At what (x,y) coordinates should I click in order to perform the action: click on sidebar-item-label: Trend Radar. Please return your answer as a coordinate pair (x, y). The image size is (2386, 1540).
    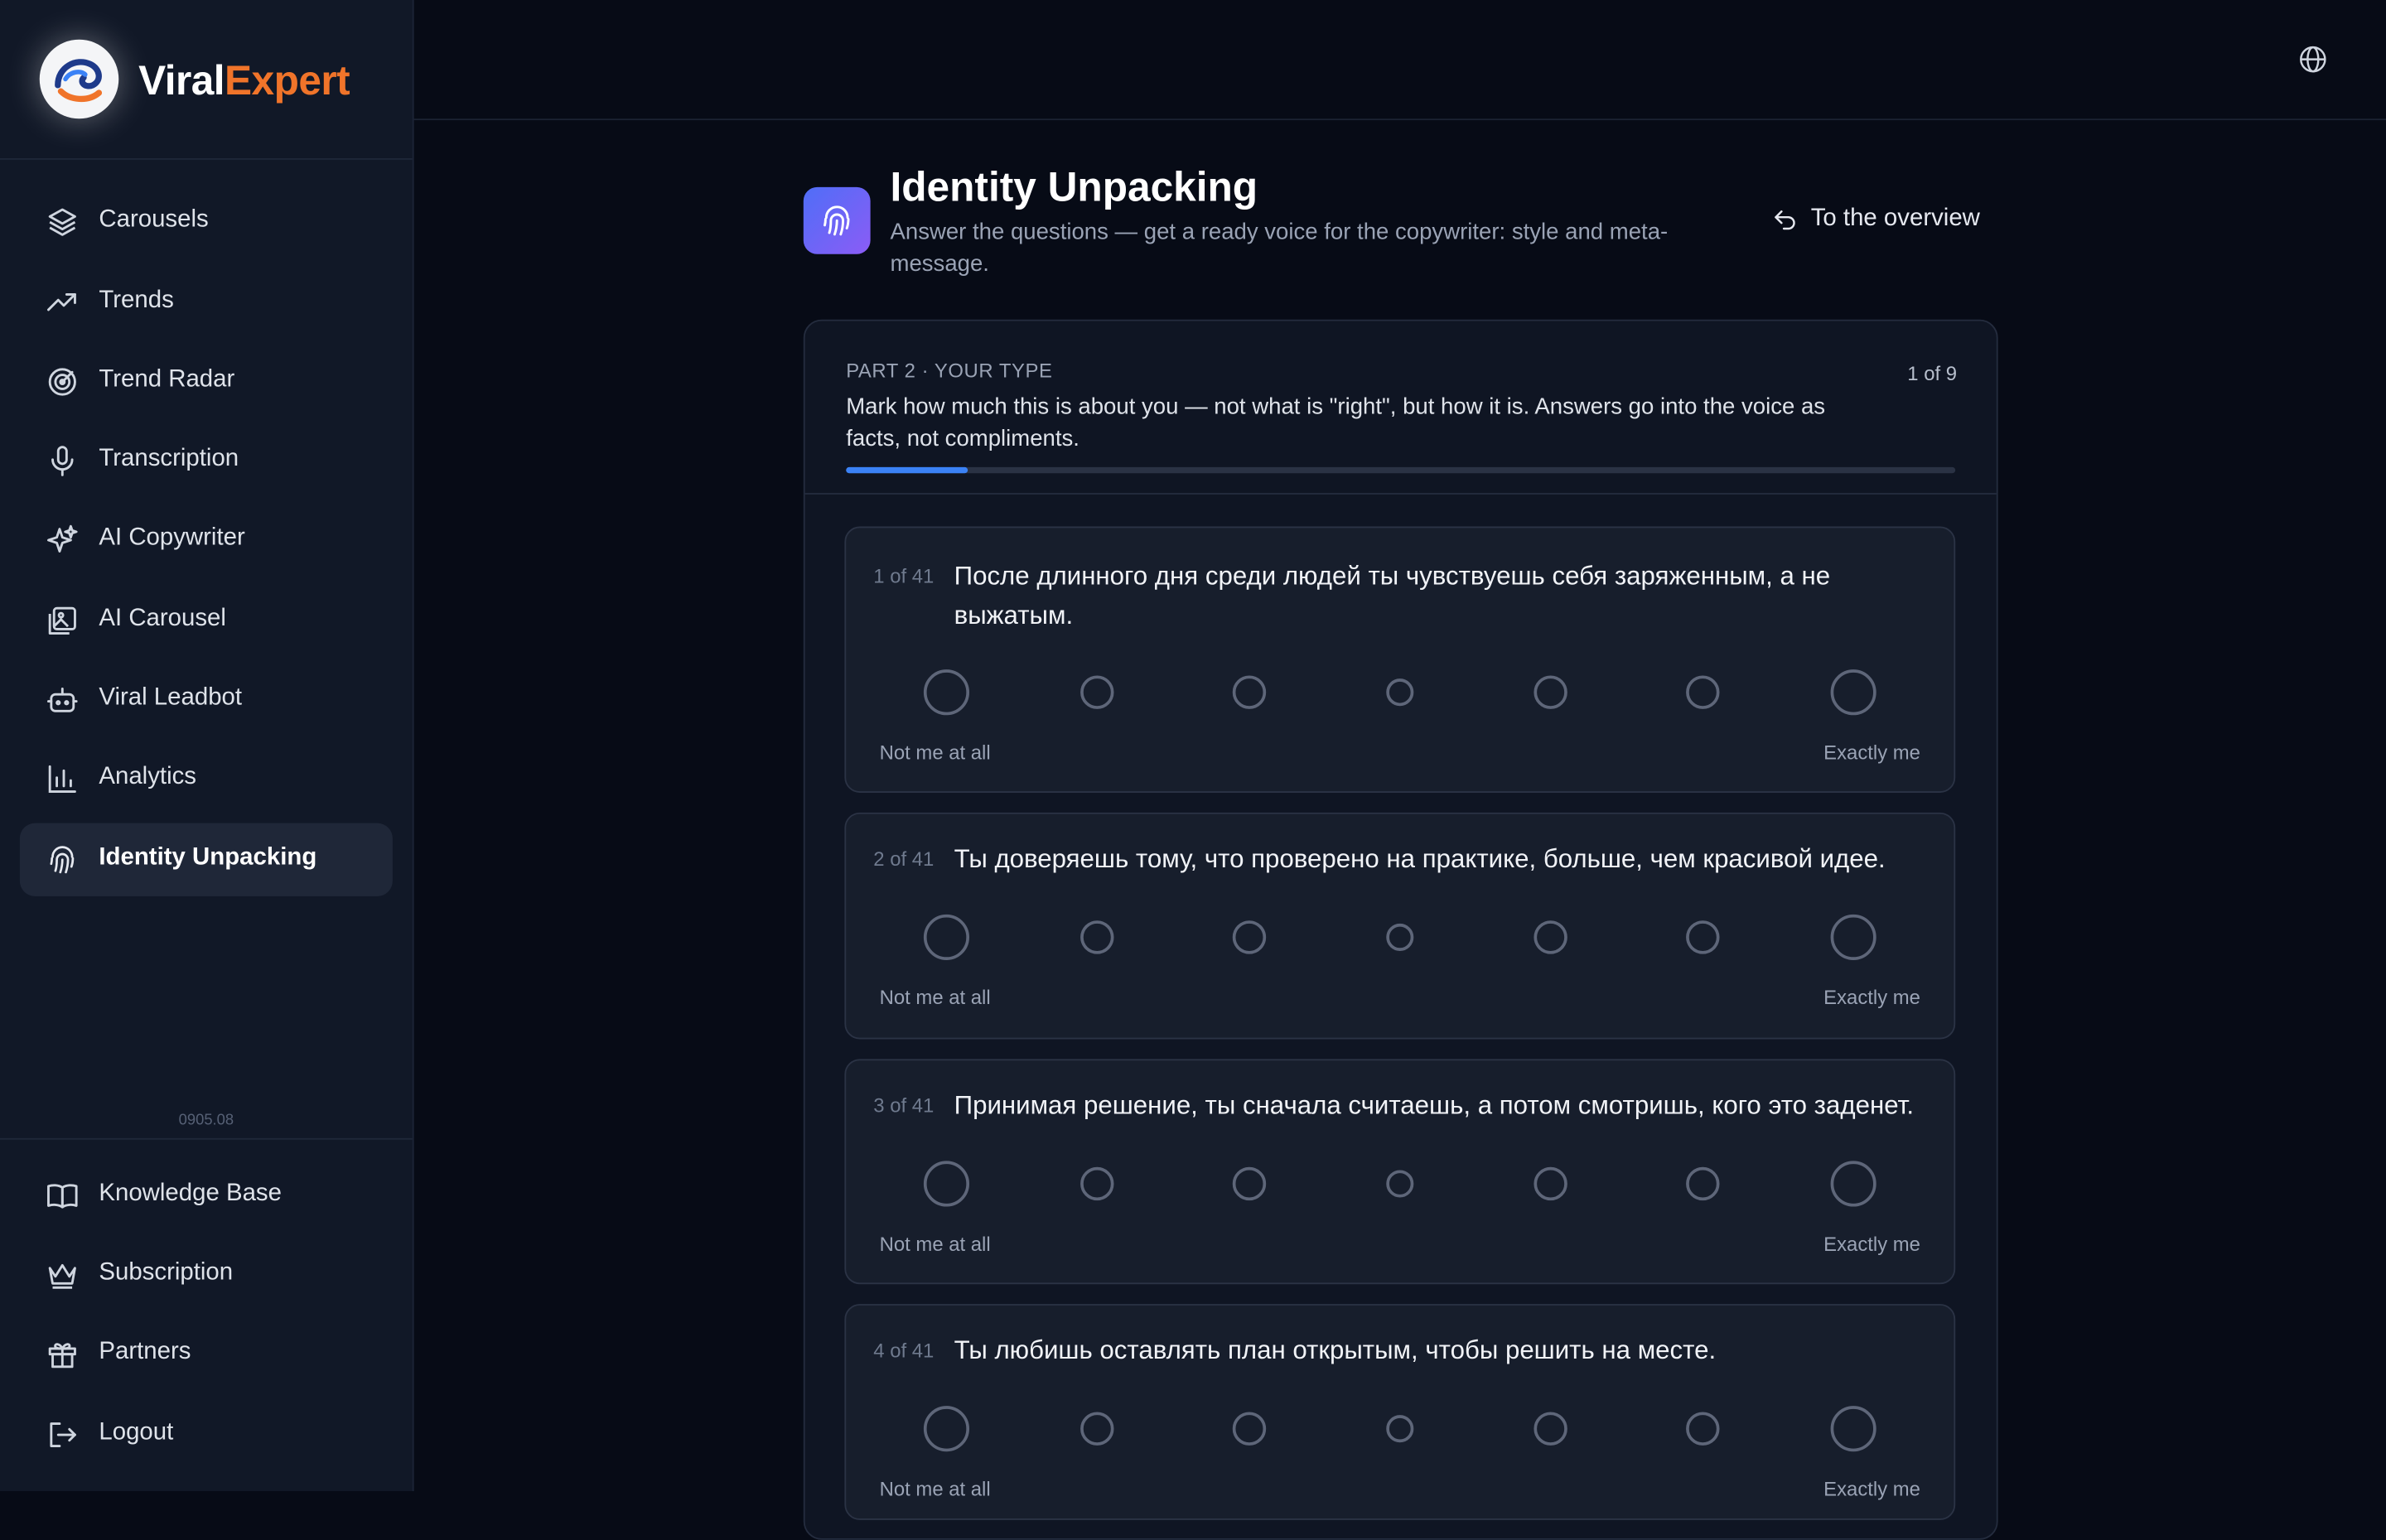
    Looking at the image, I should click on (167, 379).